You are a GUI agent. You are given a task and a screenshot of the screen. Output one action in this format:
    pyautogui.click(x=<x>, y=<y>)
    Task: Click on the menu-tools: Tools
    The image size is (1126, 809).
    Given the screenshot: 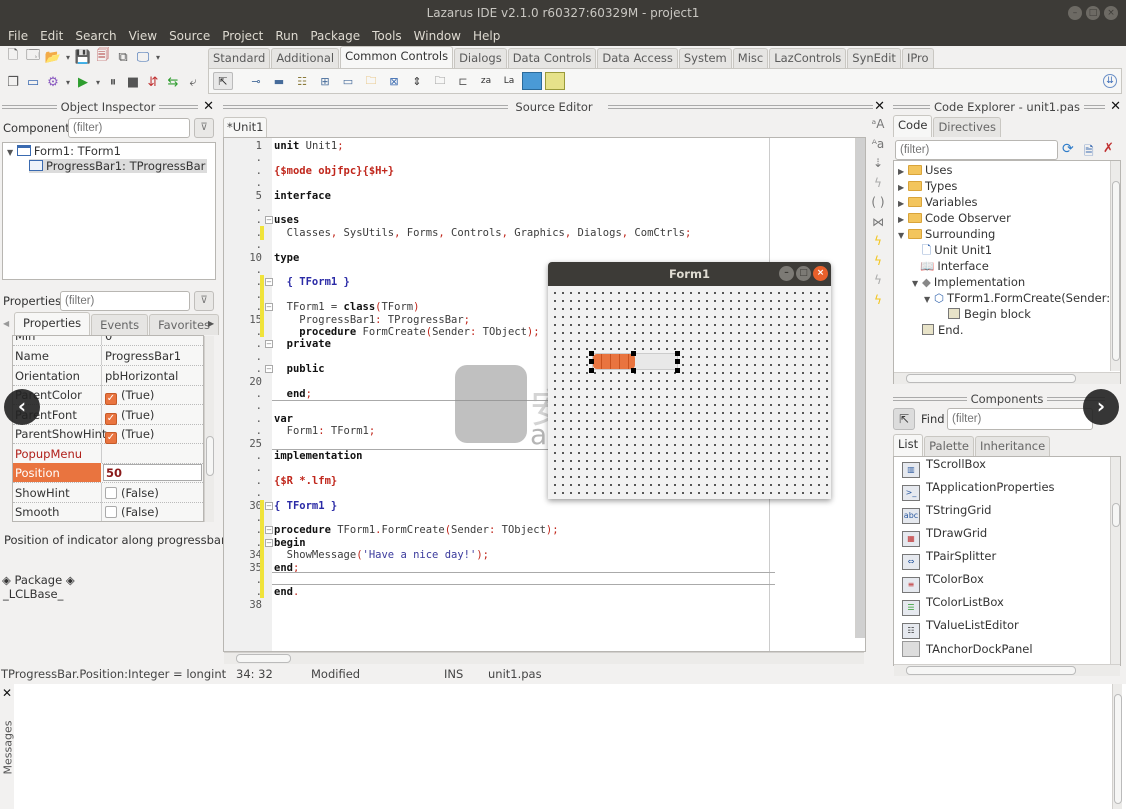 What is the action you would take?
    pyautogui.click(x=387, y=37)
    